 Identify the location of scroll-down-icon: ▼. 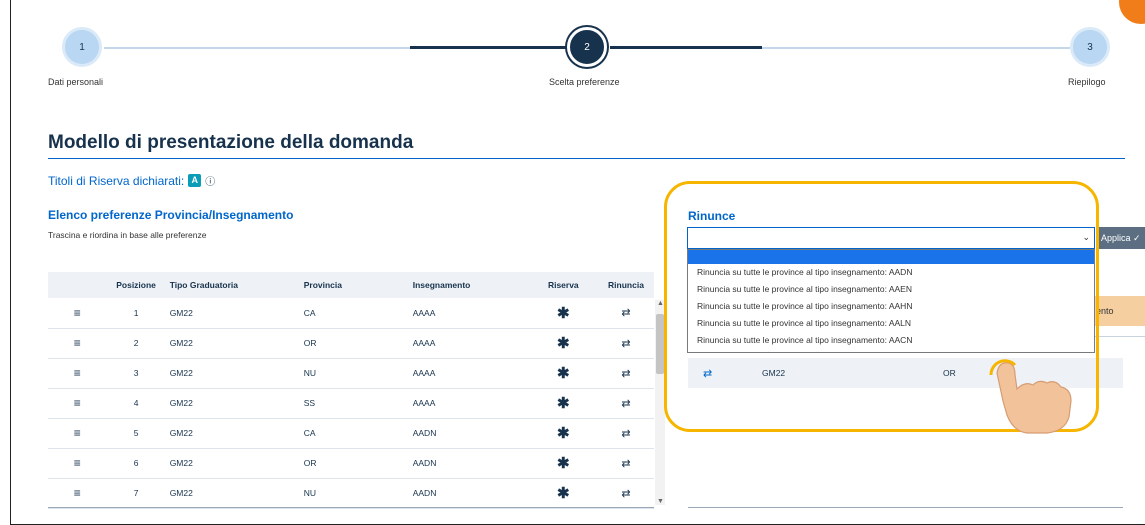
(660, 501).